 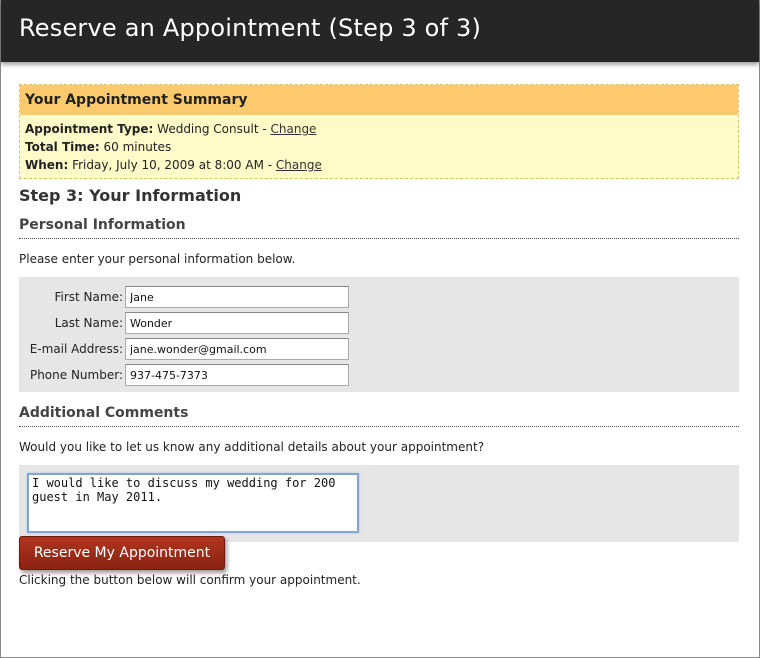 What do you see at coordinates (237, 297) in the screenshot?
I see `first-name-input` at bounding box center [237, 297].